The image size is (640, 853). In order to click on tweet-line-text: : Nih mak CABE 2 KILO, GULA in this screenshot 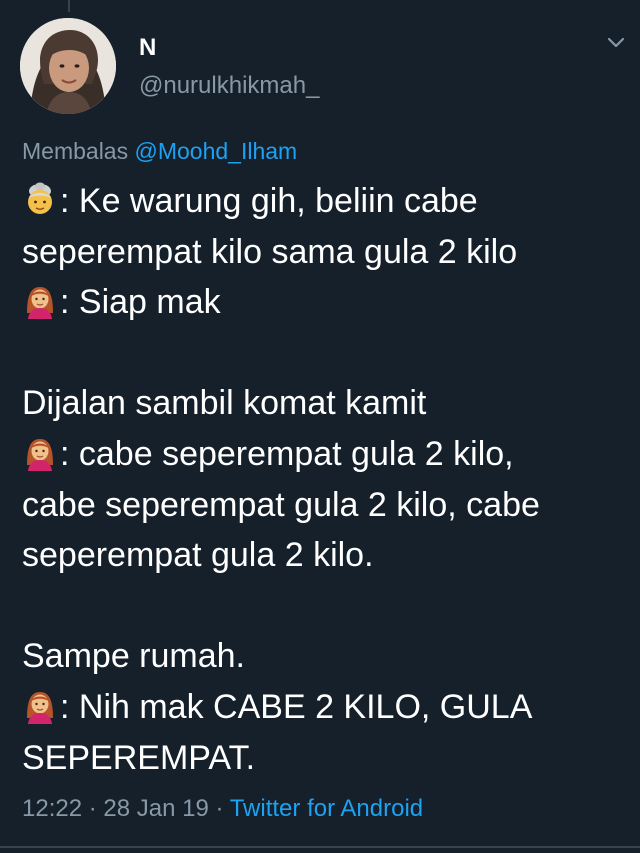, I will do `click(296, 706)`.